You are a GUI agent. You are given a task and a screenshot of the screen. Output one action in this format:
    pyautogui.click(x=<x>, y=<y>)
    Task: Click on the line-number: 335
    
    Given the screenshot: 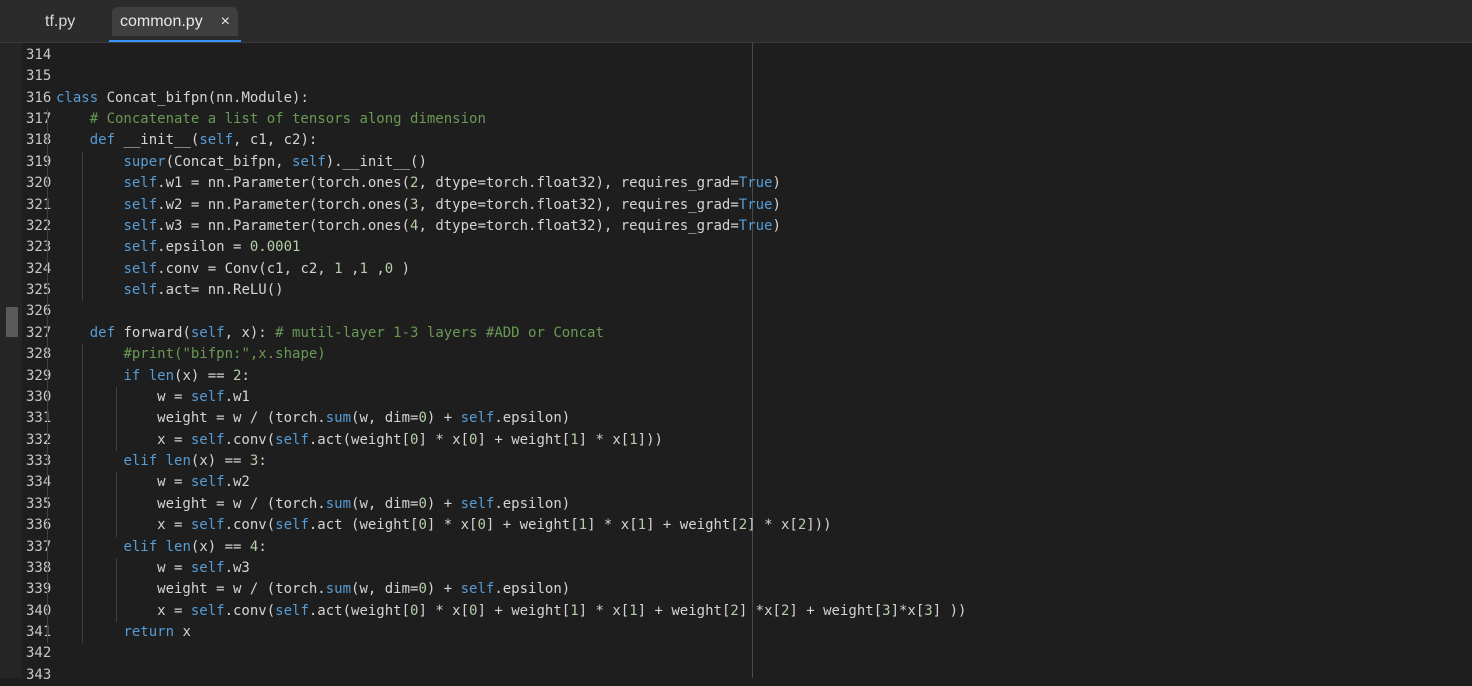 What is the action you would take?
    pyautogui.click(x=39, y=503)
    